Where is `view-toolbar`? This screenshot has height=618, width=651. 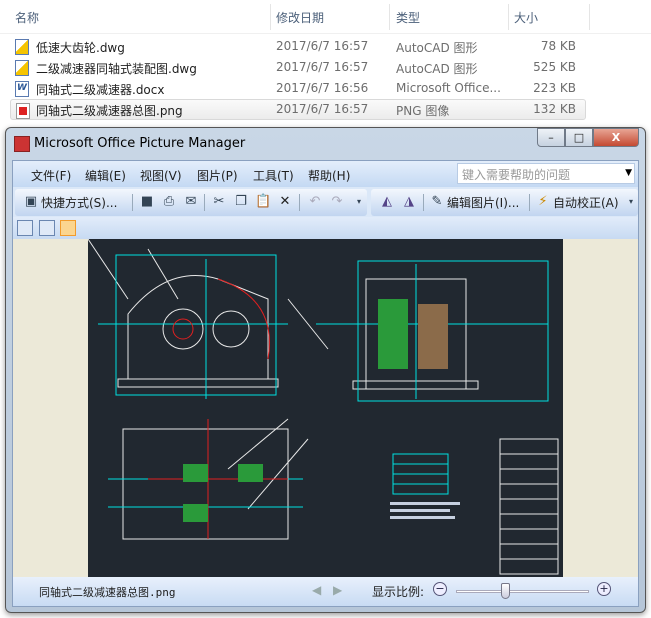 view-toolbar is located at coordinates (325, 228).